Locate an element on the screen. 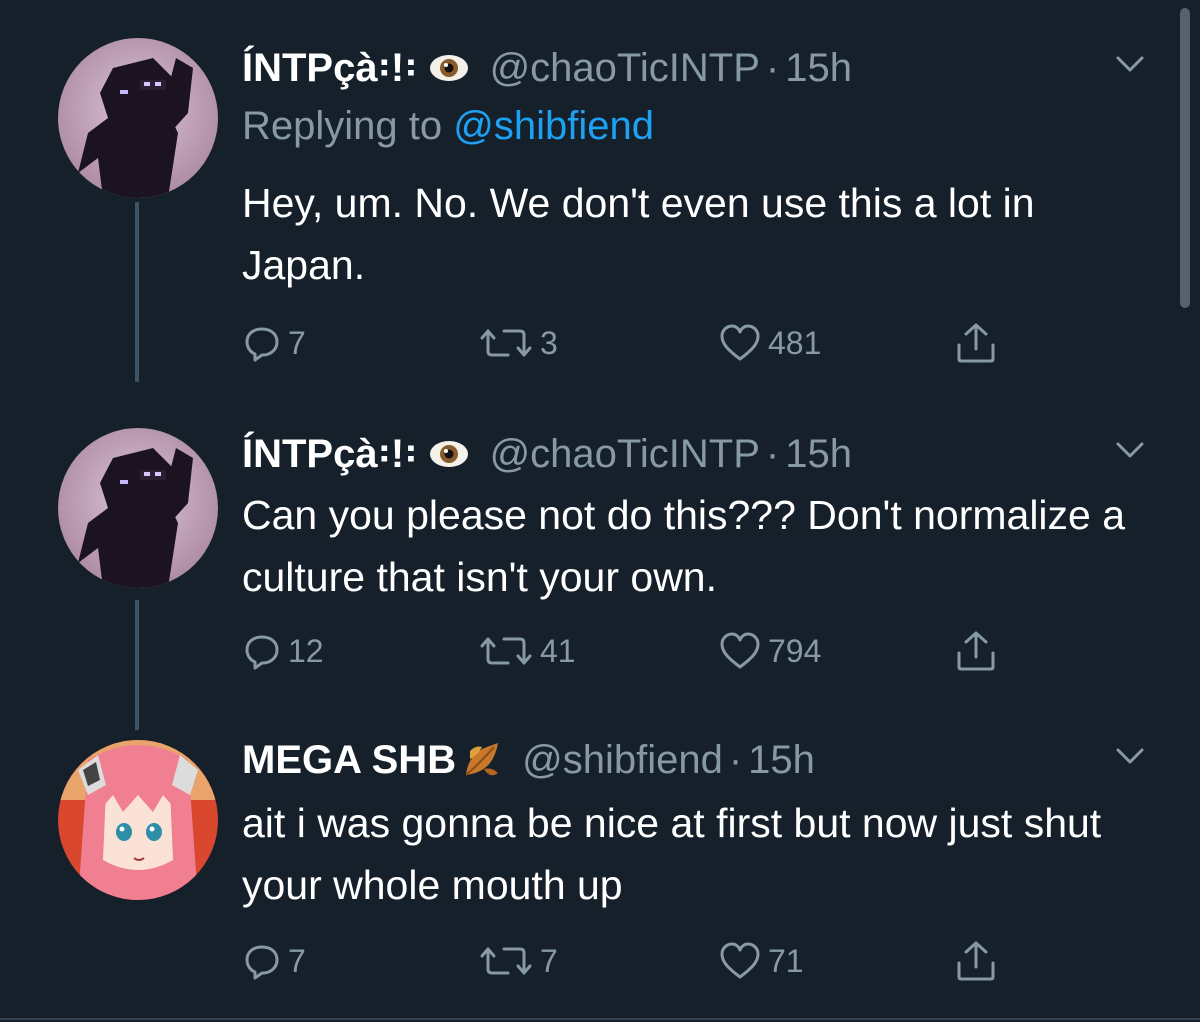 The height and width of the screenshot is (1022, 1200). display-name: MEGA SHB is located at coordinates (349, 760).